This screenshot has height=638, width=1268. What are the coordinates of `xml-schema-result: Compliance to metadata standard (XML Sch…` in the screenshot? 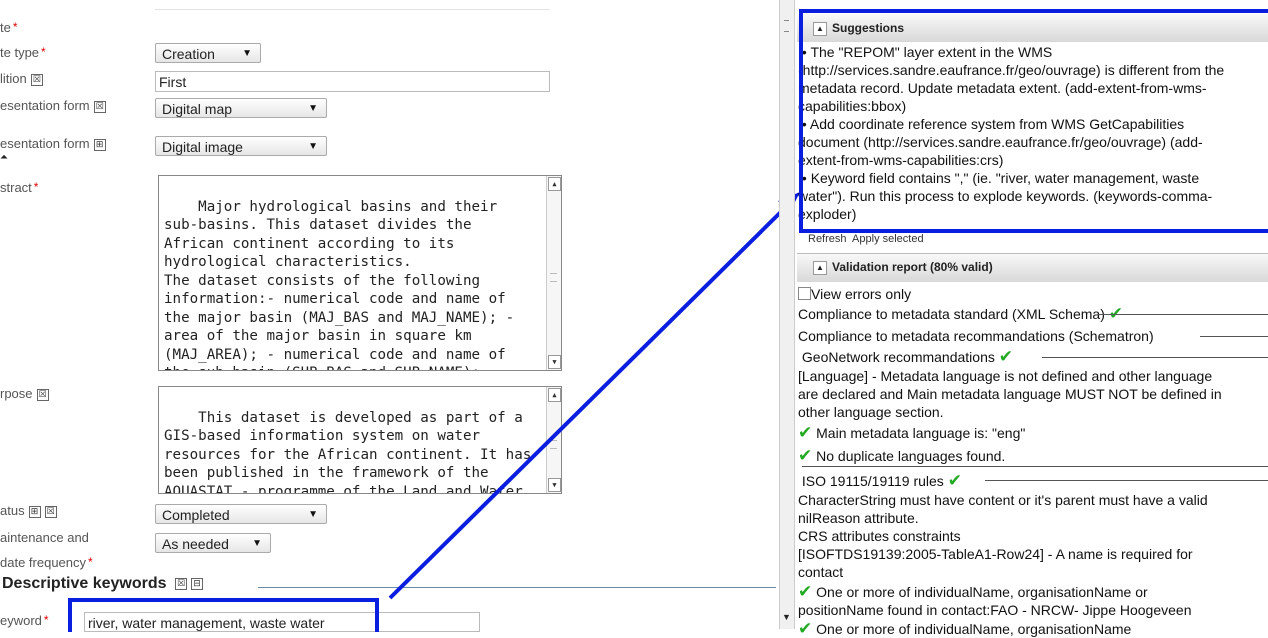 It's located at (960, 313).